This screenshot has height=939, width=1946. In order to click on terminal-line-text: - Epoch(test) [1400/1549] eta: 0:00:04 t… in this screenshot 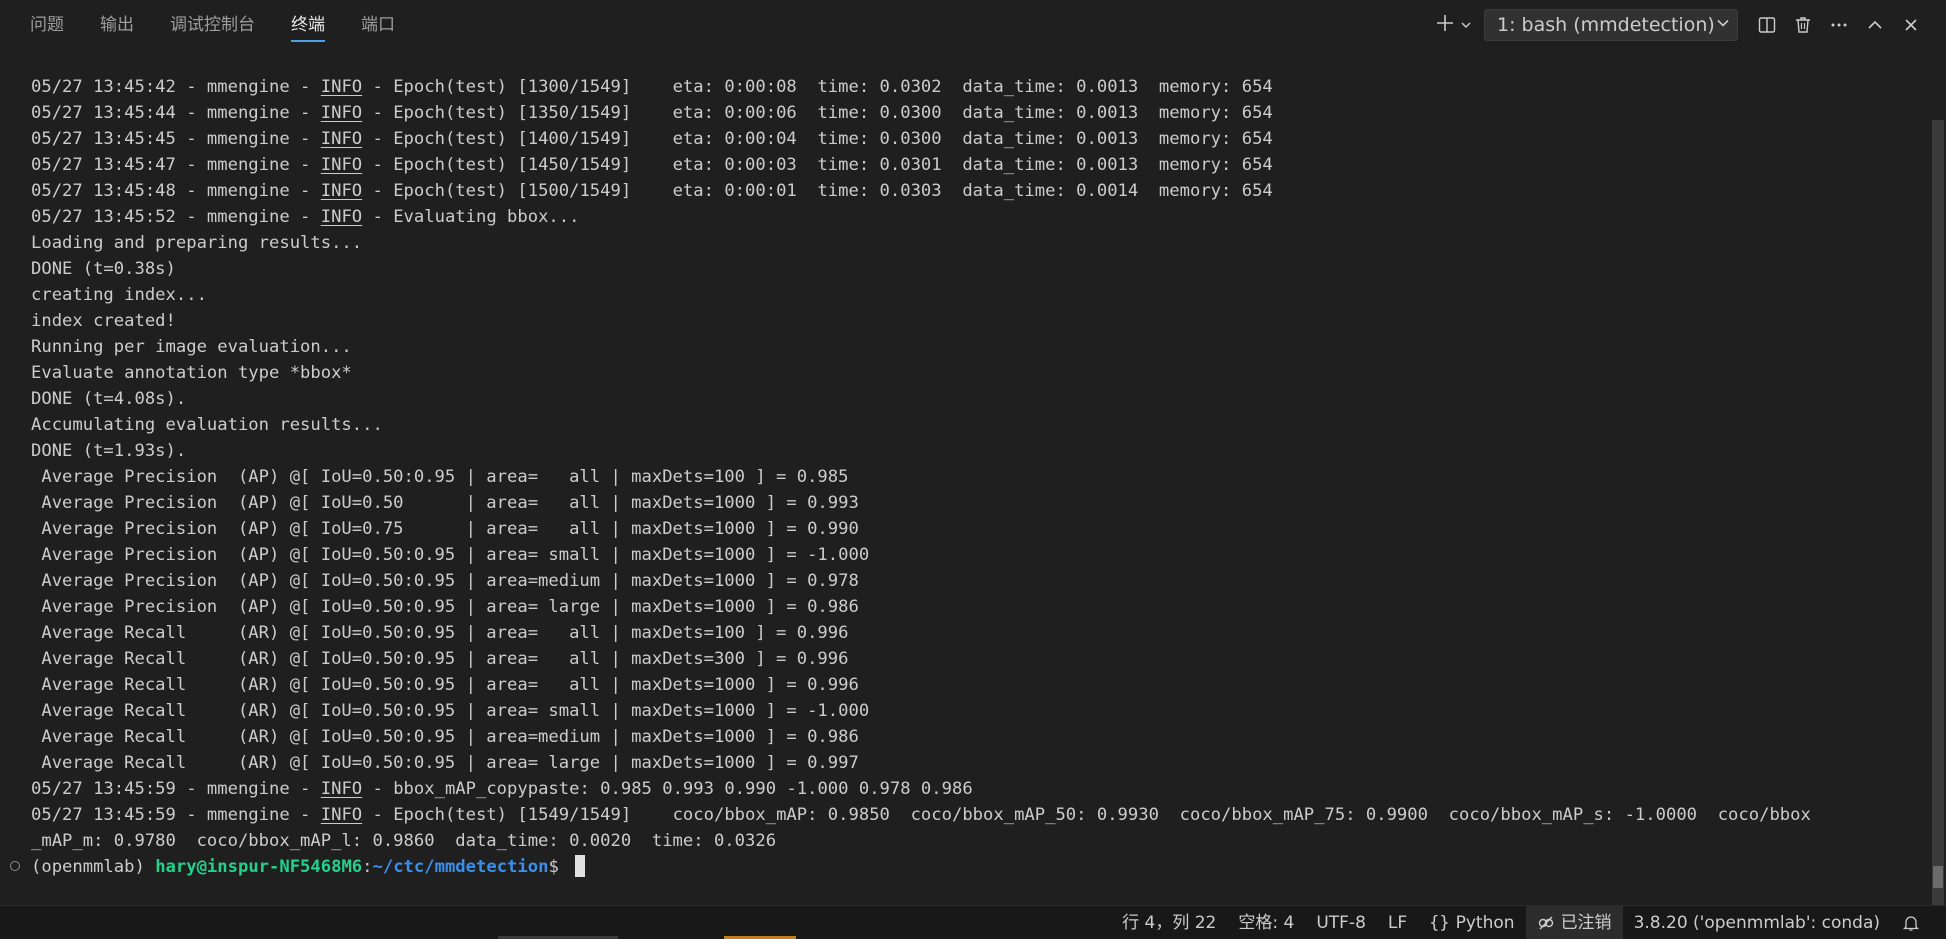, I will do `click(817, 139)`.